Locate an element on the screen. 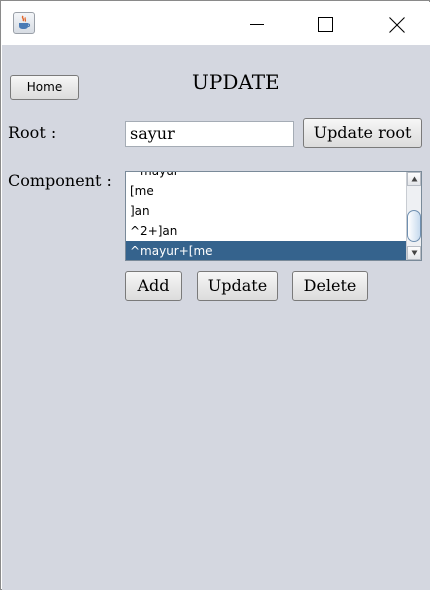  java-icon is located at coordinates (24, 23).